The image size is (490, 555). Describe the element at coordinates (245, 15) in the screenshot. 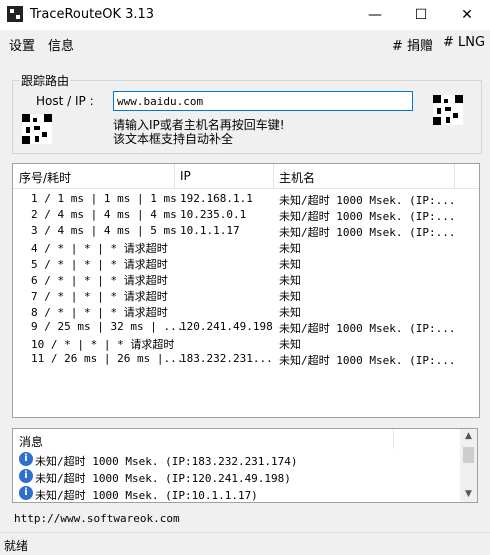

I see `title-bar: TraceRouteOK 3.13 — ☐ ✕` at that location.